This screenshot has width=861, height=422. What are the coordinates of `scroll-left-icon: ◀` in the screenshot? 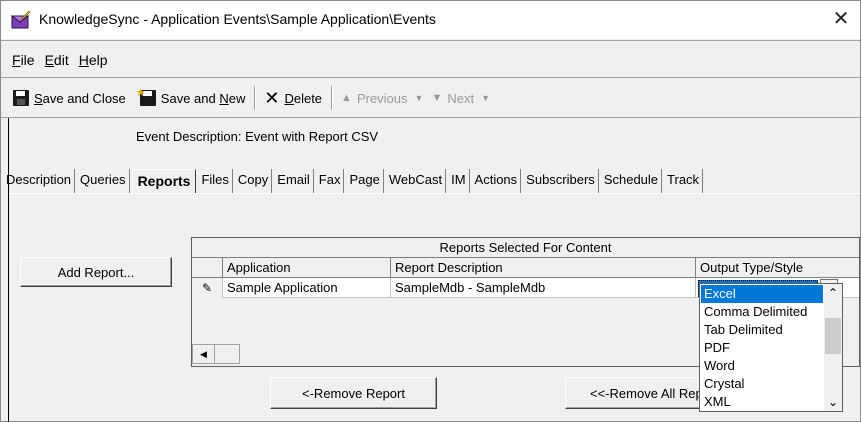 It's located at (204, 354).